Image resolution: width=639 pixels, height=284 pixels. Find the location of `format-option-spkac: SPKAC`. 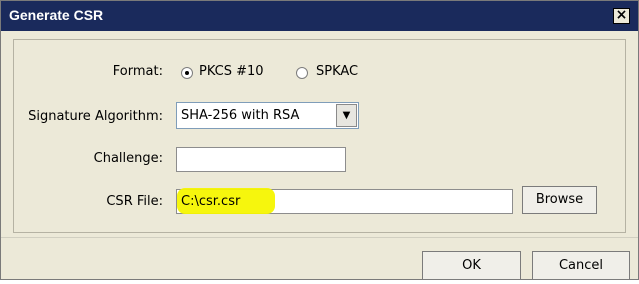

format-option-spkac: SPKAC is located at coordinates (337, 71).